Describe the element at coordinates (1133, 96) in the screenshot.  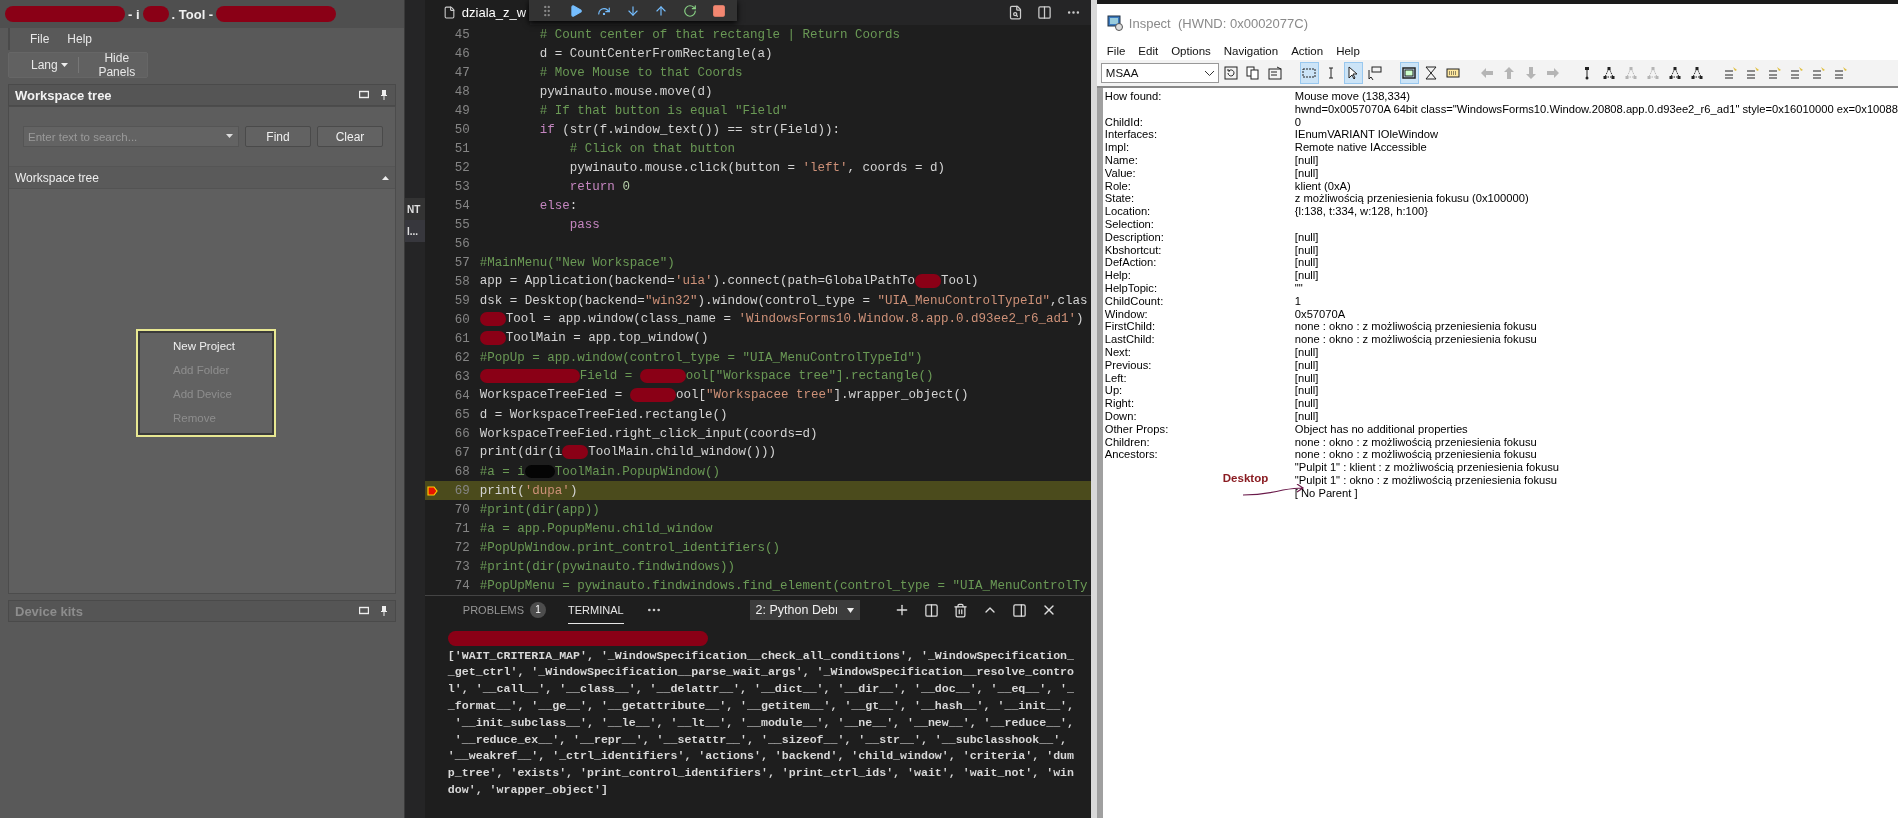
I see `property-label: How found:` at that location.